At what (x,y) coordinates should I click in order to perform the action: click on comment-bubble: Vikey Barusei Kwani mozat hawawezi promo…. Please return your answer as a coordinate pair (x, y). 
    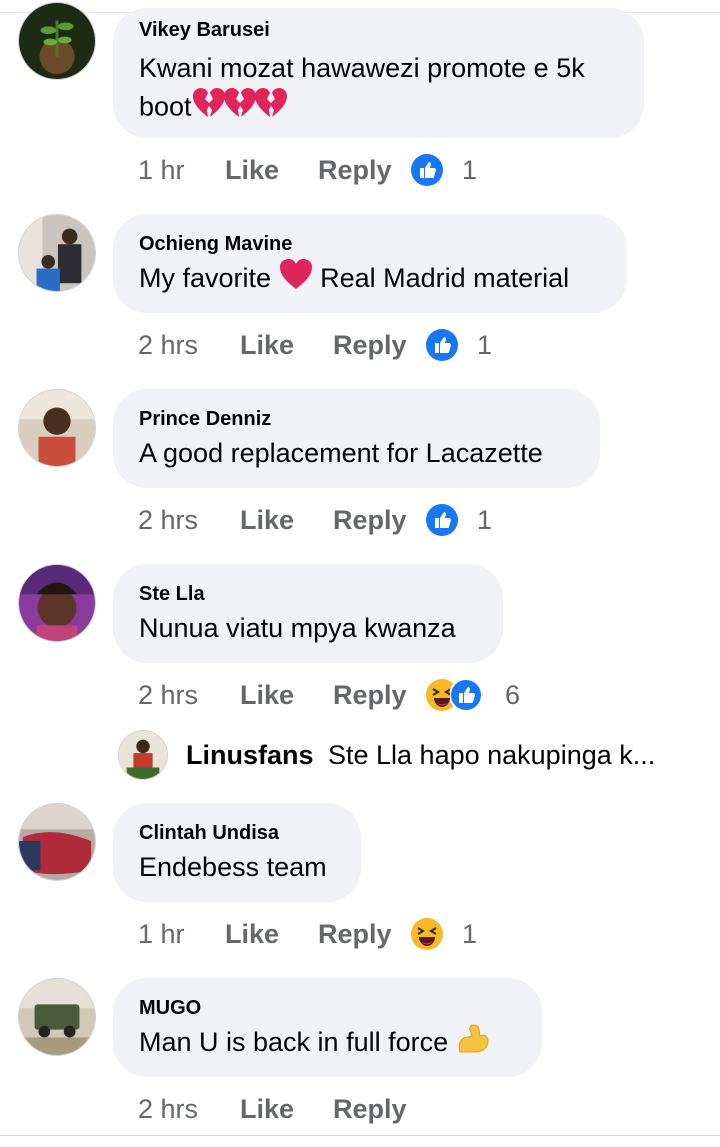
    Looking at the image, I should click on (378, 73).